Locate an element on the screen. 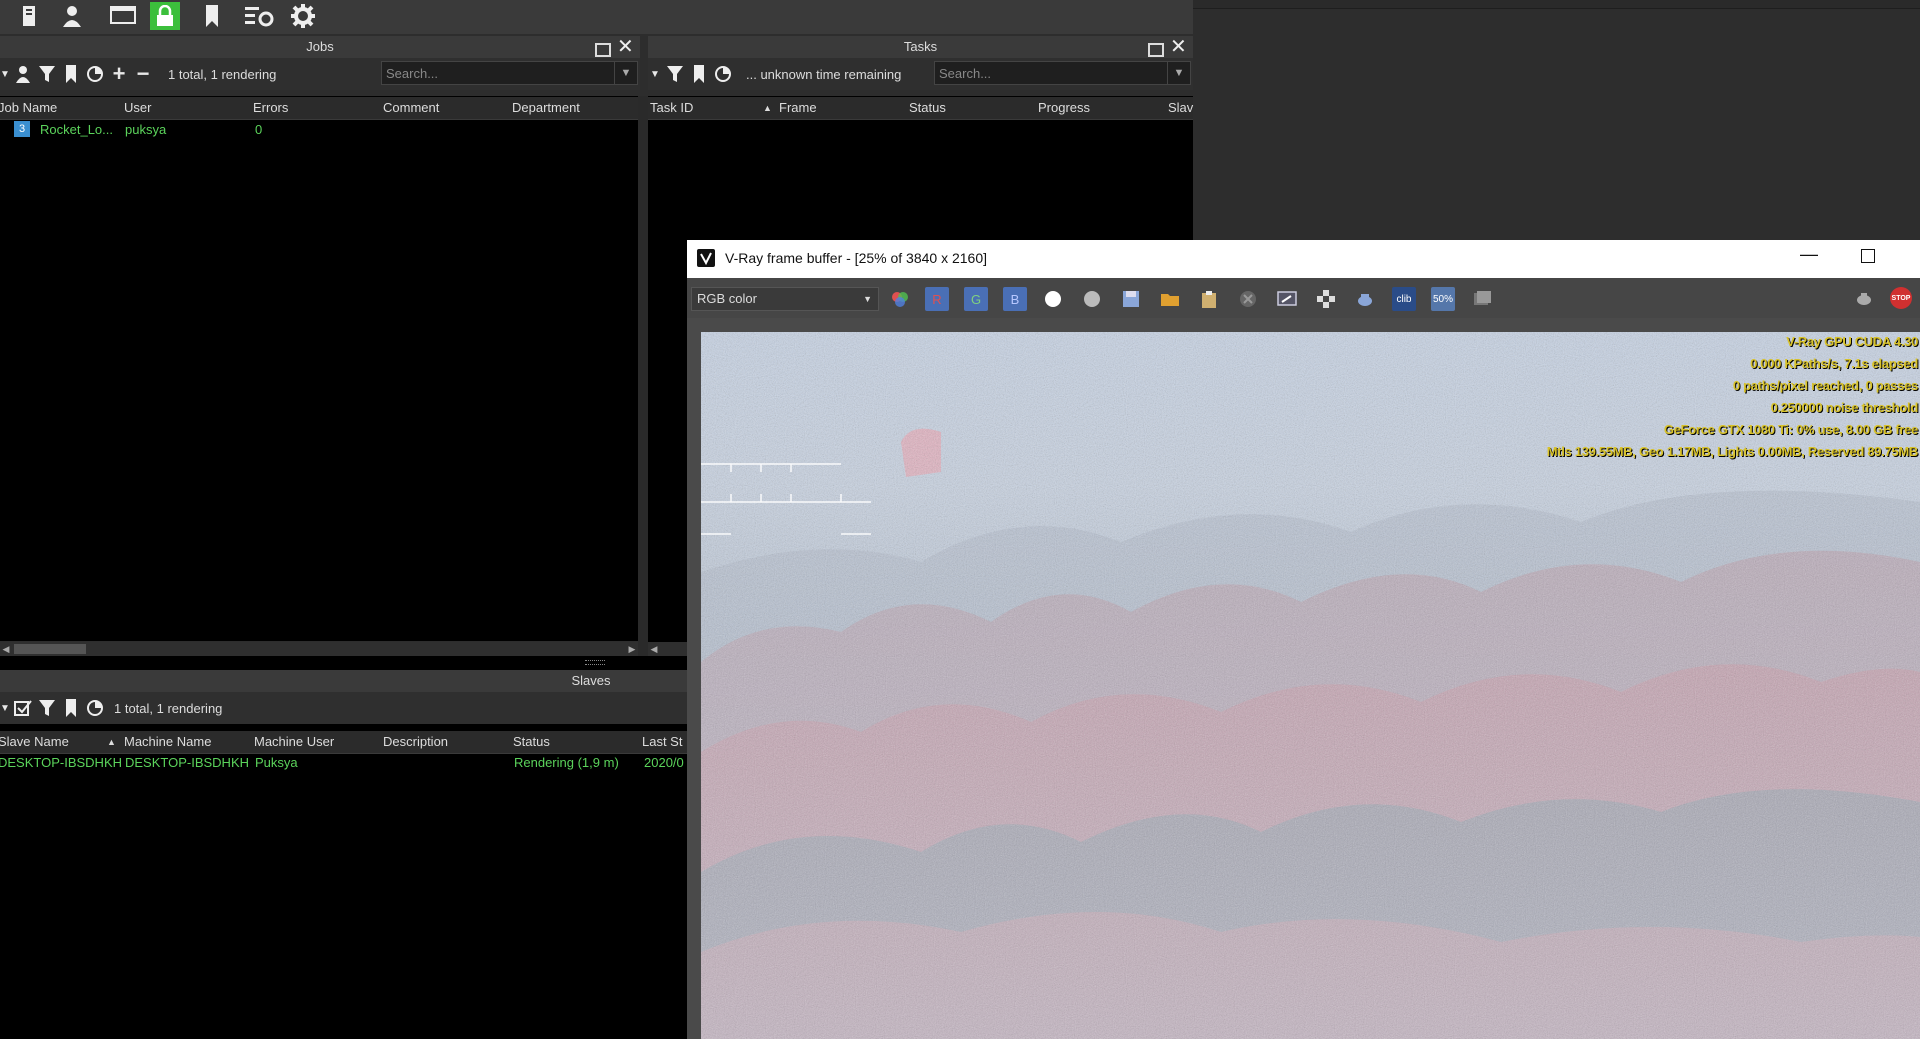 This screenshot has height=1039, width=1920. vfb-info-line: 0.250000 noise threshold is located at coordinates (1844, 407).